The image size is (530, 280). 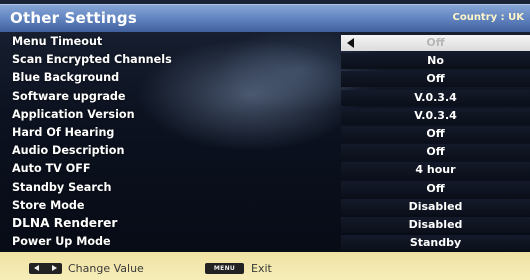 What do you see at coordinates (261, 268) in the screenshot?
I see `exit-hint: Exit` at bounding box center [261, 268].